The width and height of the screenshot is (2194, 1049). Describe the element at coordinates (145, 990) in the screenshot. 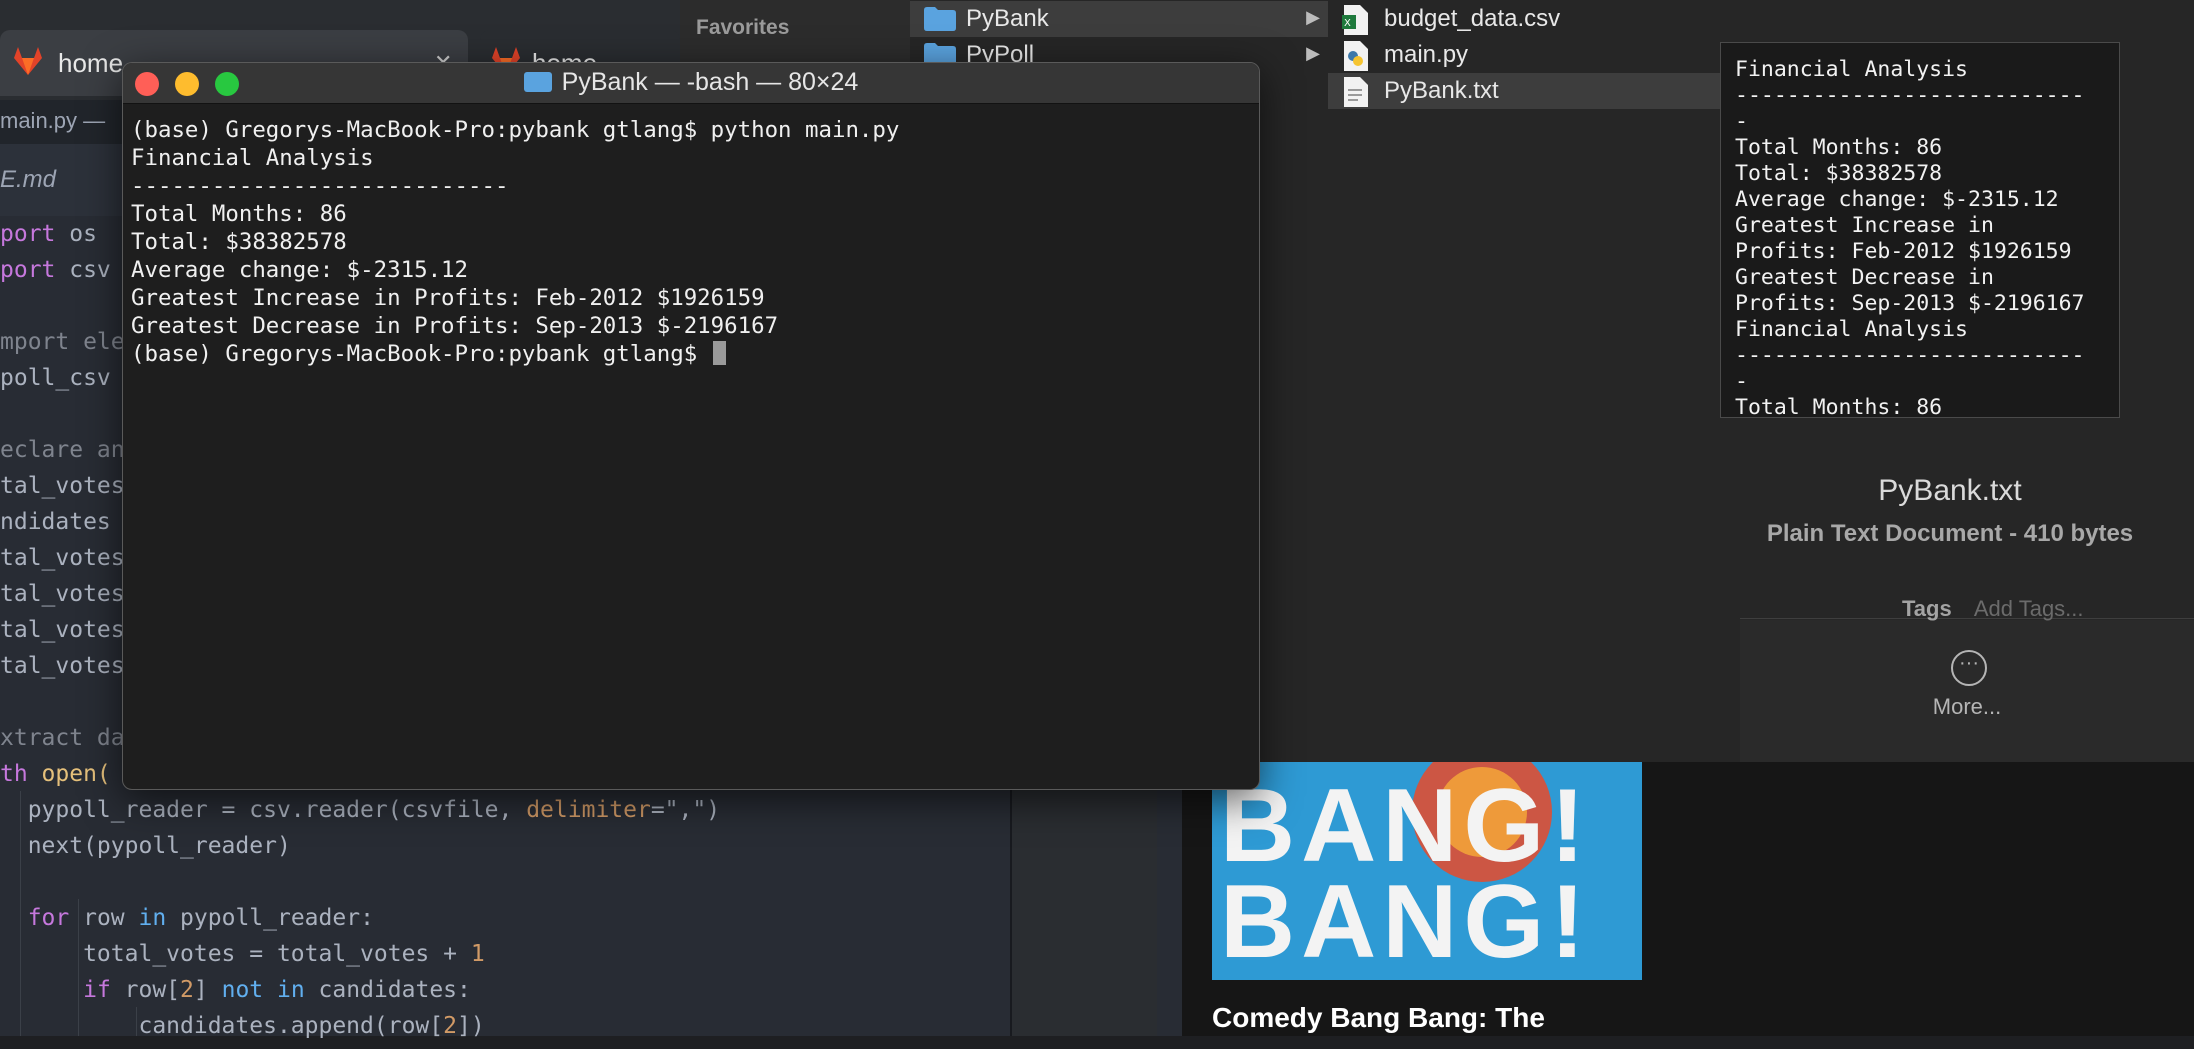

I see `code-token: row[` at that location.